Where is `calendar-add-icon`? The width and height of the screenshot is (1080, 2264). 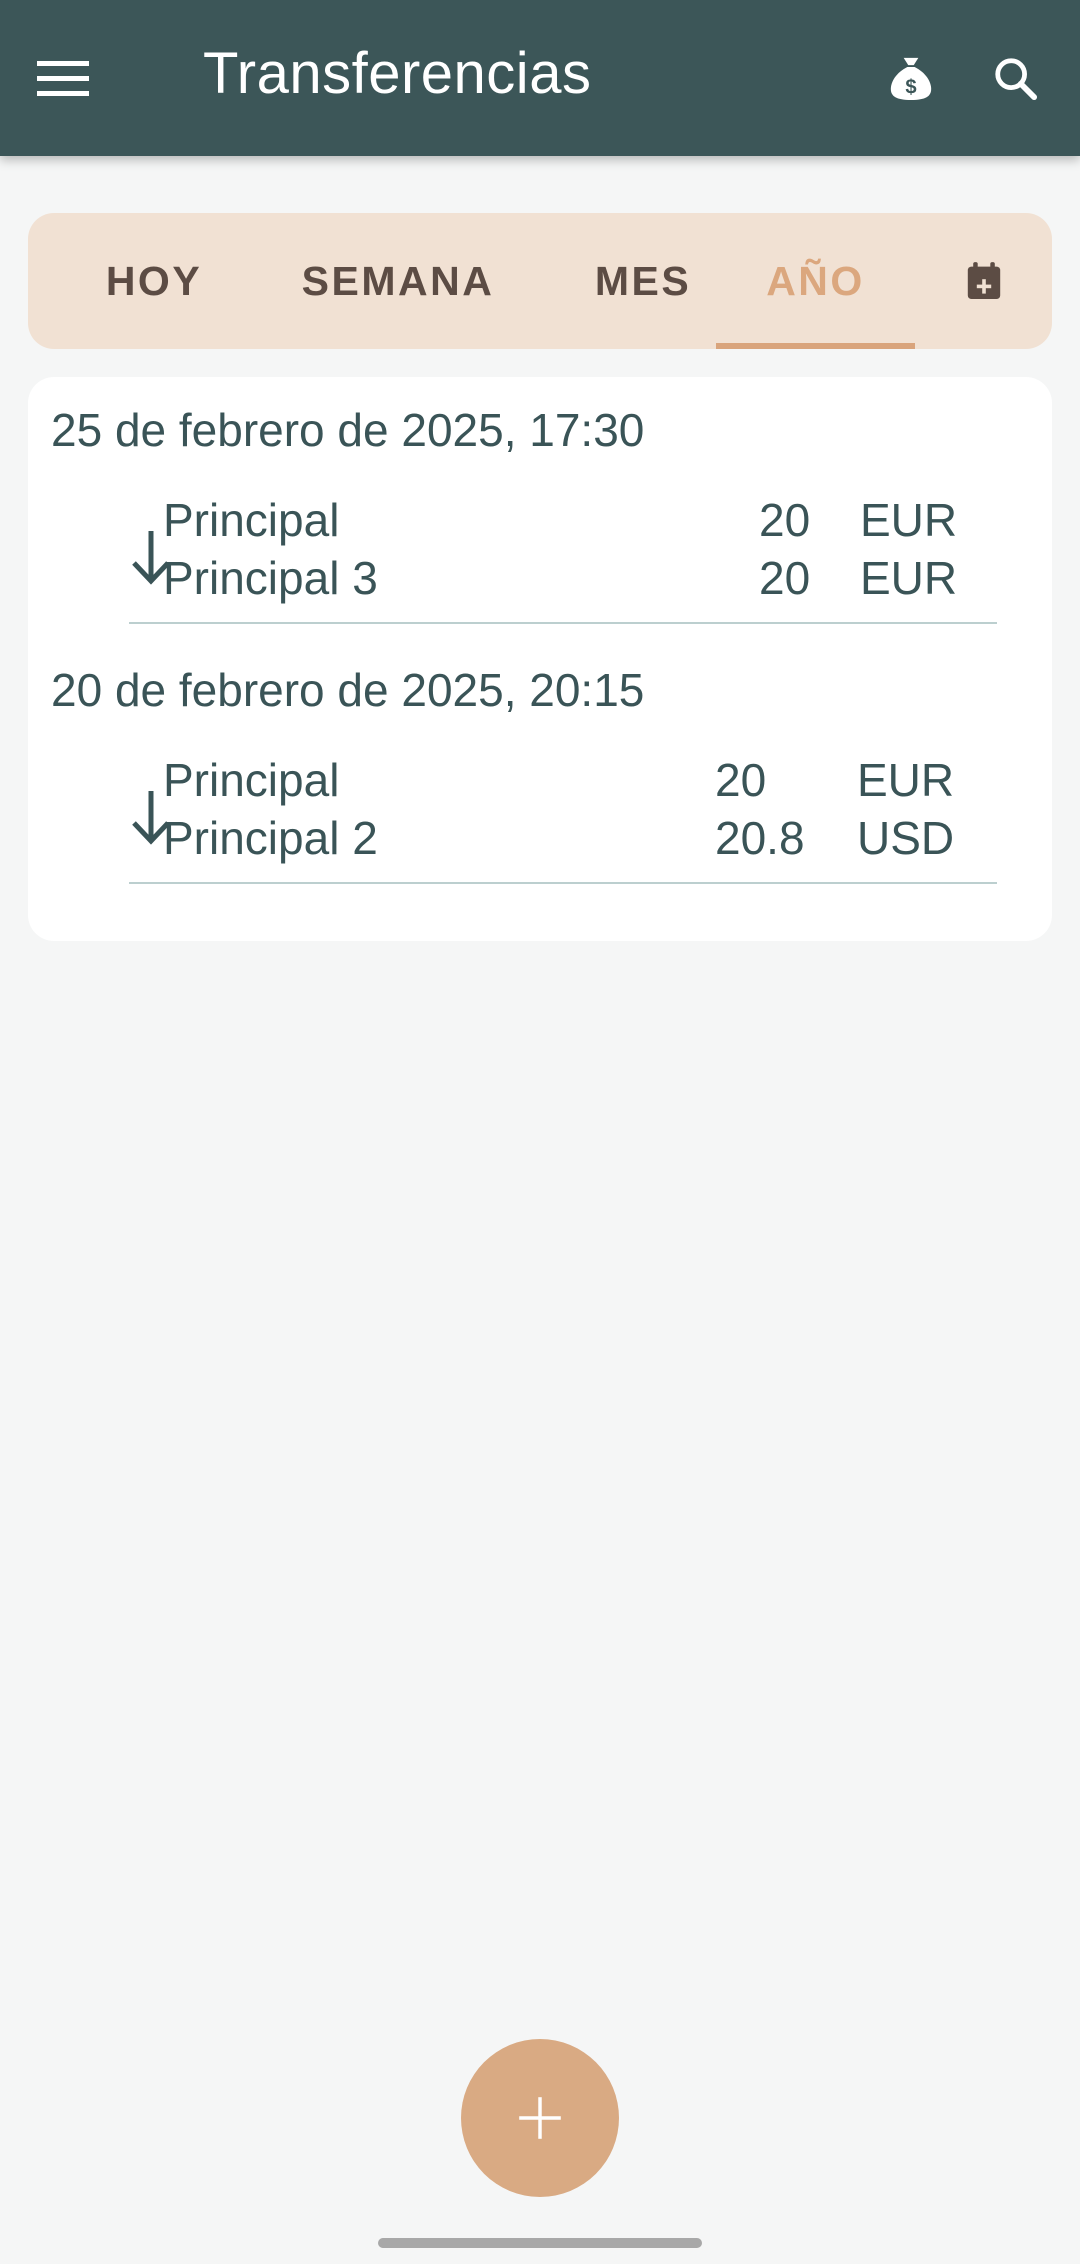 calendar-add-icon is located at coordinates (983, 281).